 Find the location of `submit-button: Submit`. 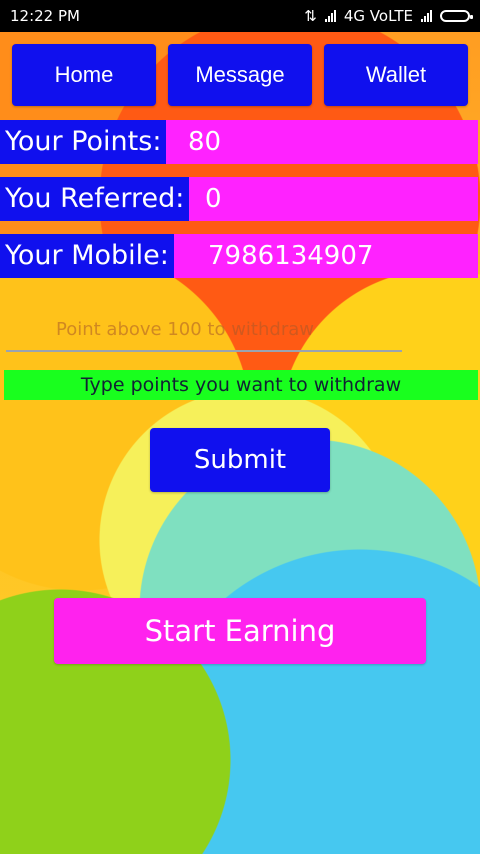

submit-button: Submit is located at coordinates (240, 460).